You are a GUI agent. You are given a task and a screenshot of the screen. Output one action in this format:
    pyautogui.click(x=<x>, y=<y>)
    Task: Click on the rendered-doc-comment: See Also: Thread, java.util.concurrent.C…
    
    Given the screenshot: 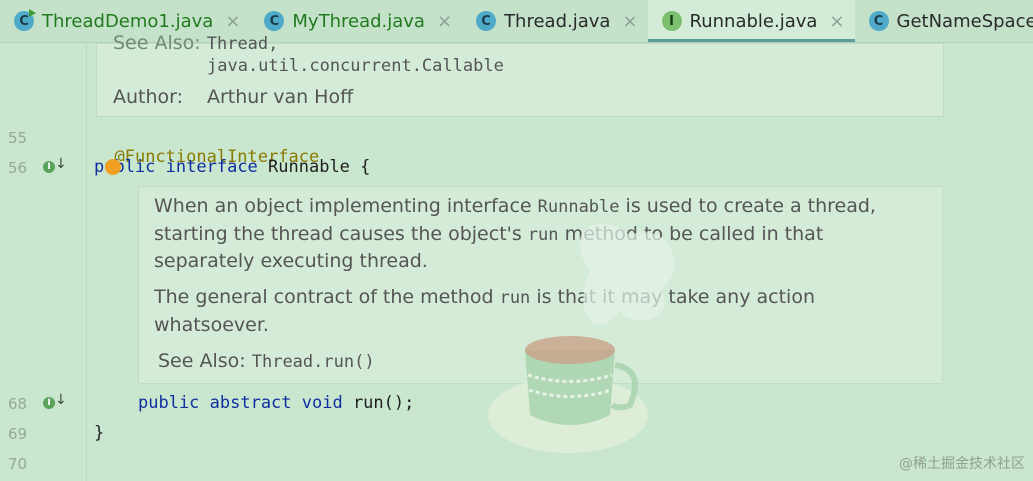 What is the action you would take?
    pyautogui.click(x=520, y=74)
    